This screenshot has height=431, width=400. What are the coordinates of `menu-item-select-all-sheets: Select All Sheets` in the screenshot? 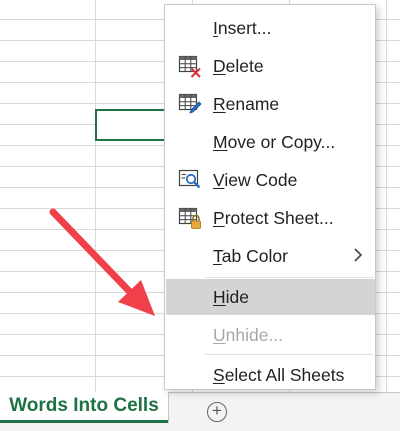 It's located at (270, 375).